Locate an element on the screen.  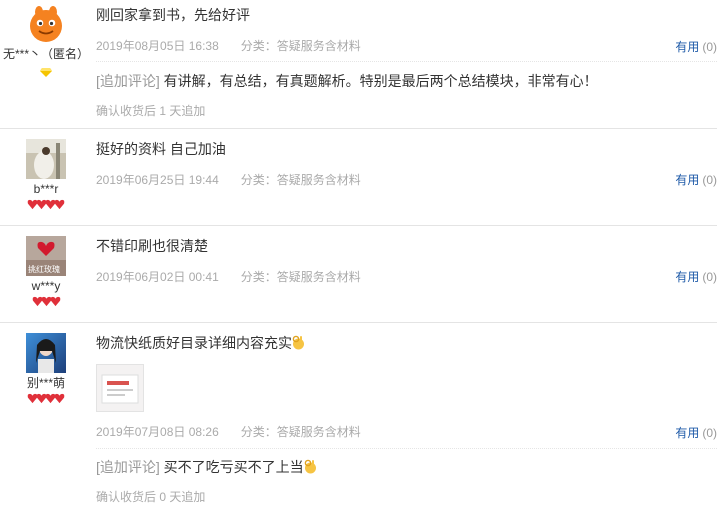
reviewer-name: 无***丶（匿名） is located at coordinates (45, 54).